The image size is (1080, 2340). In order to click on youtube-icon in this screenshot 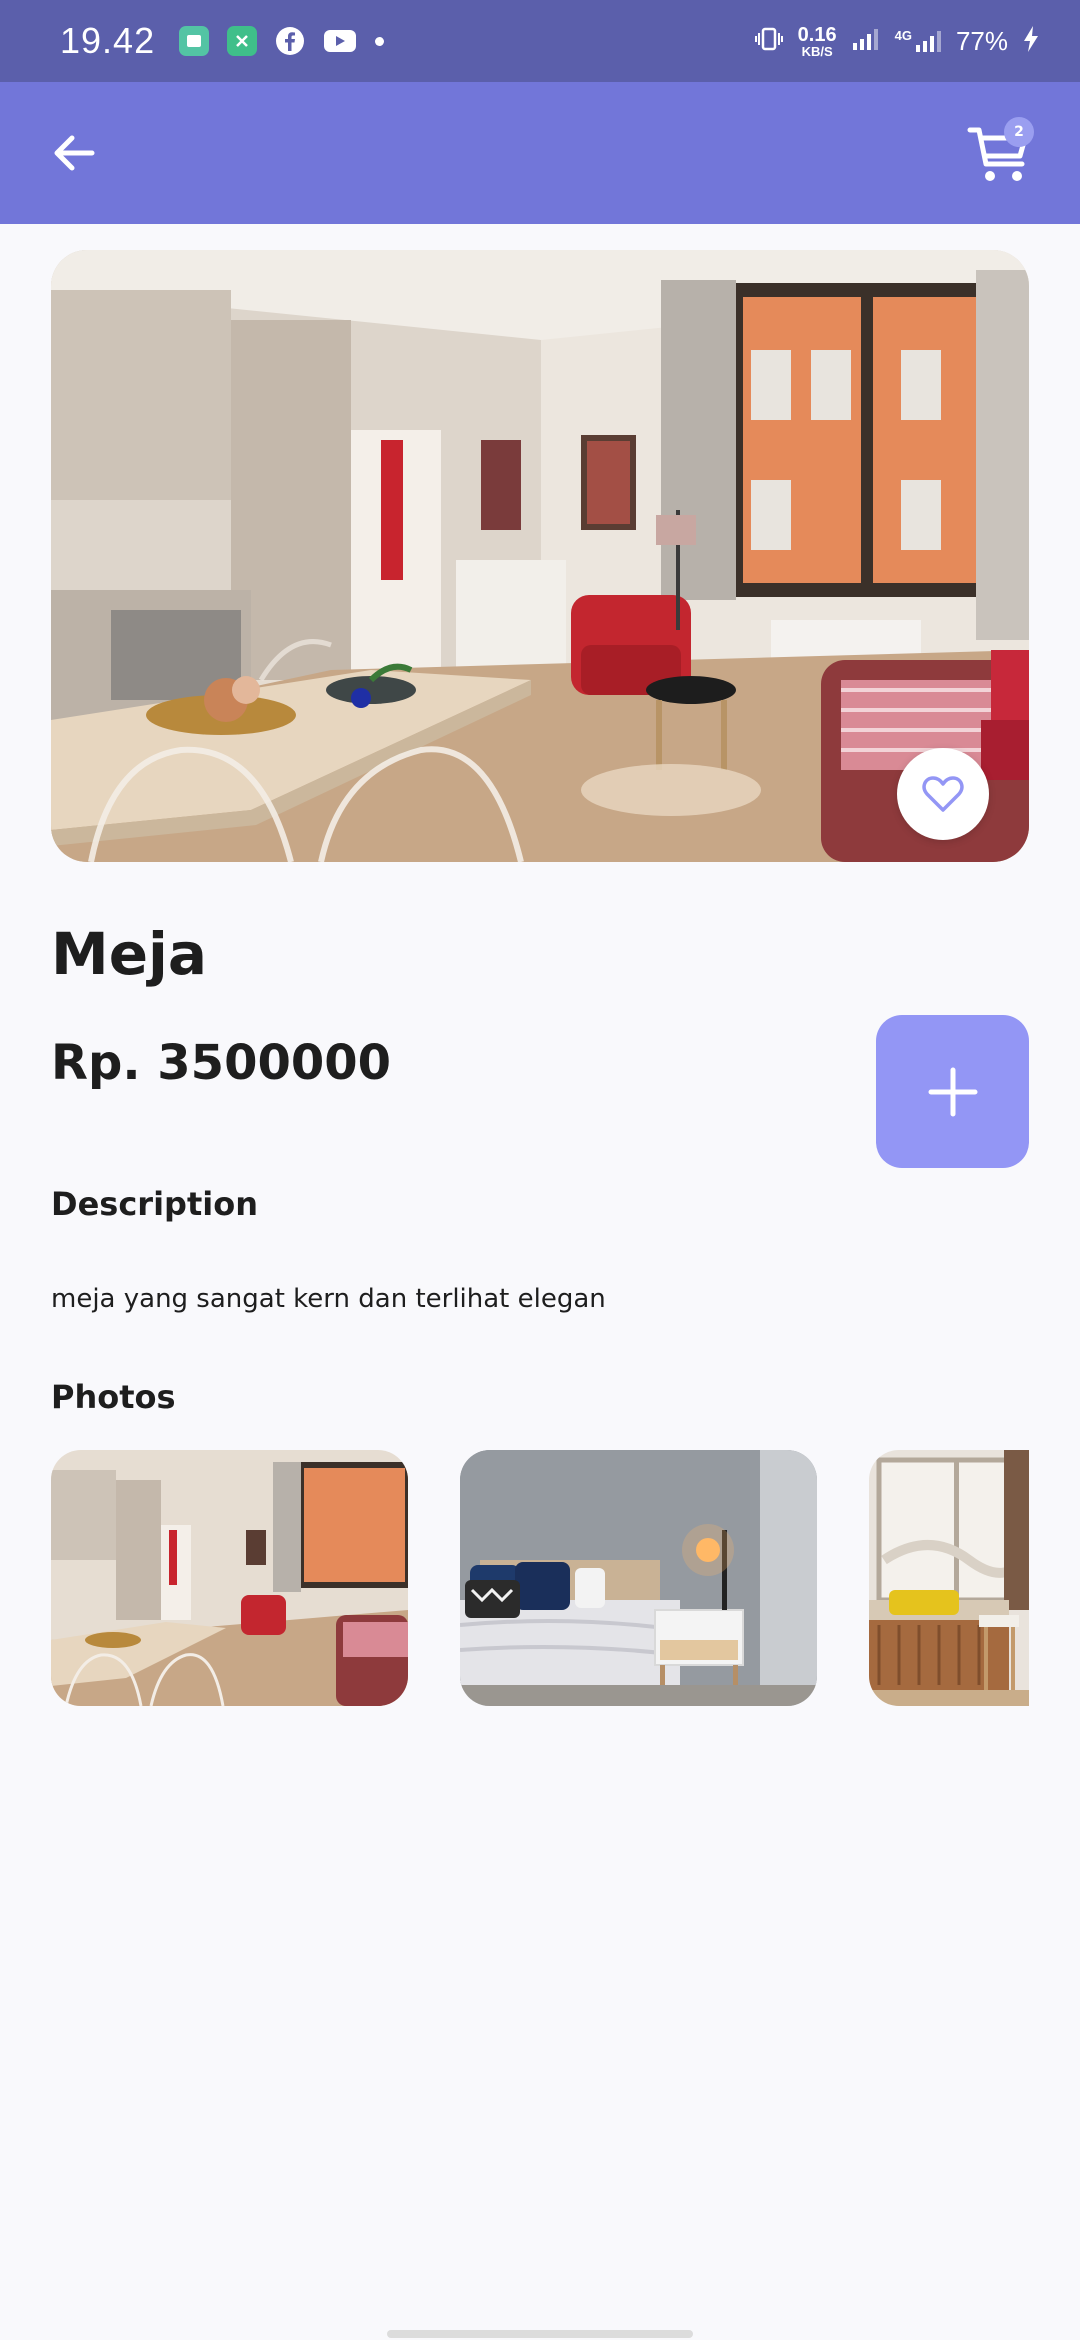, I will do `click(340, 41)`.